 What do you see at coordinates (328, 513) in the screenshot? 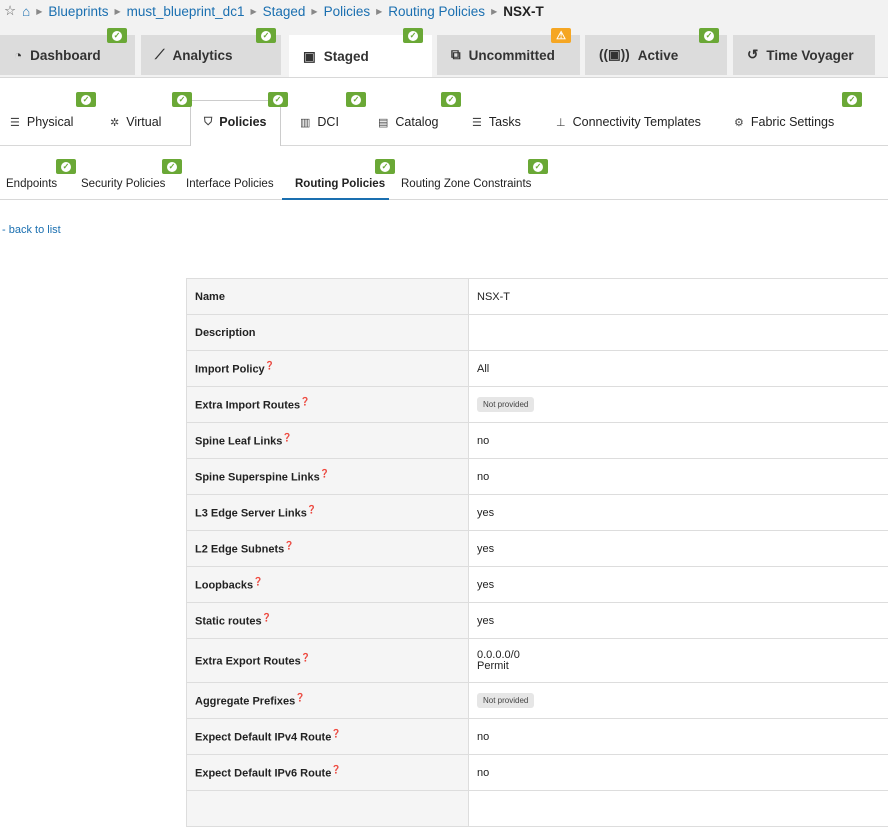
I see `field-label: L3 Edge Server Links❓` at bounding box center [328, 513].